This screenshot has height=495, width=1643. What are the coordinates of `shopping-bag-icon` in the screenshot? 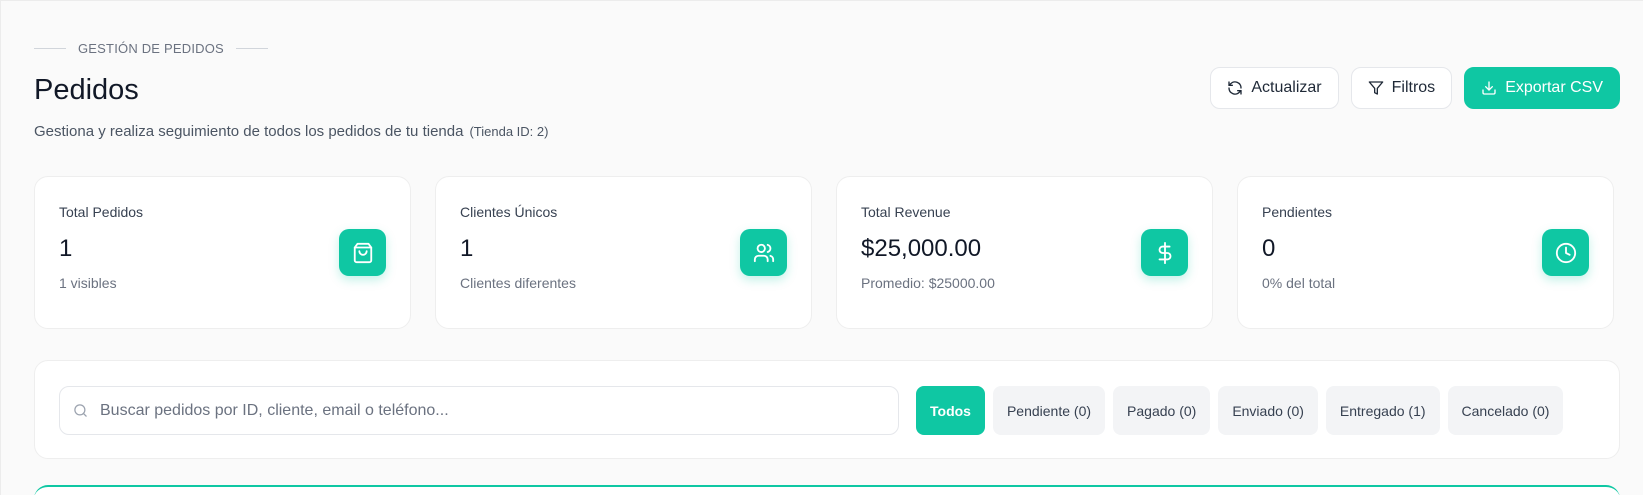 It's located at (362, 252).